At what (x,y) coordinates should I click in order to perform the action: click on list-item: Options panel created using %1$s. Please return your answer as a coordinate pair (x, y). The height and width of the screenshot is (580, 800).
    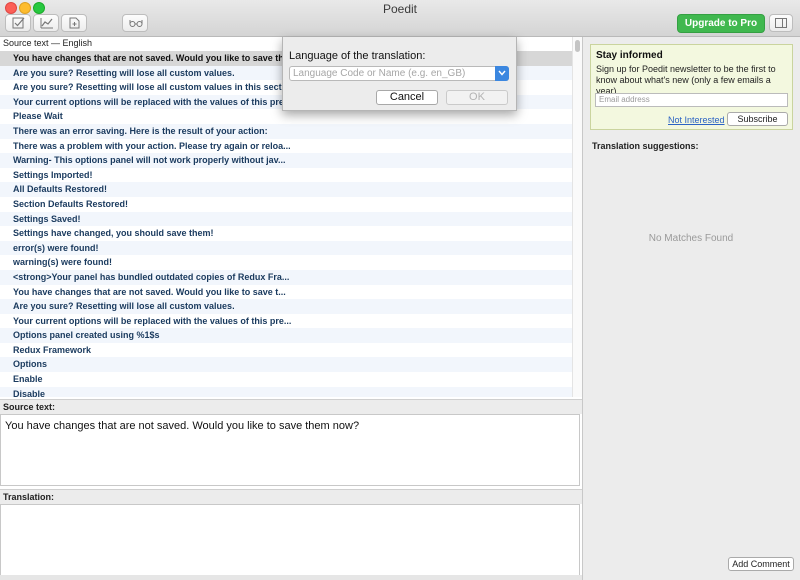
    Looking at the image, I should click on (286, 335).